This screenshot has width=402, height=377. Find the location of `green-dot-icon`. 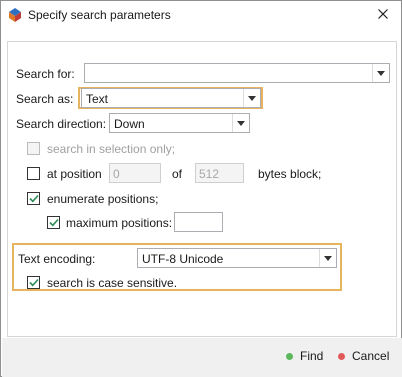

green-dot-icon is located at coordinates (289, 356).